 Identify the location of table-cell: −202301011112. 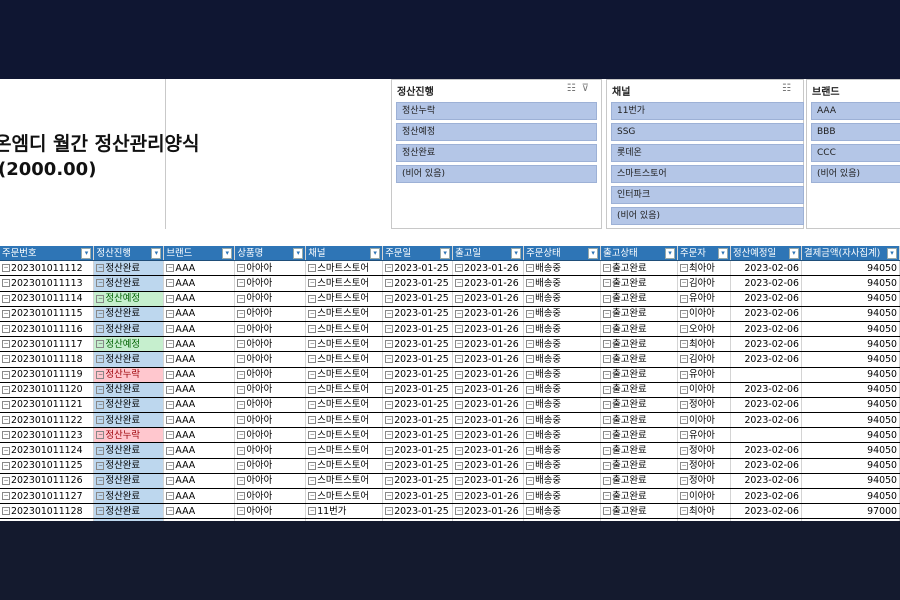
(47, 268).